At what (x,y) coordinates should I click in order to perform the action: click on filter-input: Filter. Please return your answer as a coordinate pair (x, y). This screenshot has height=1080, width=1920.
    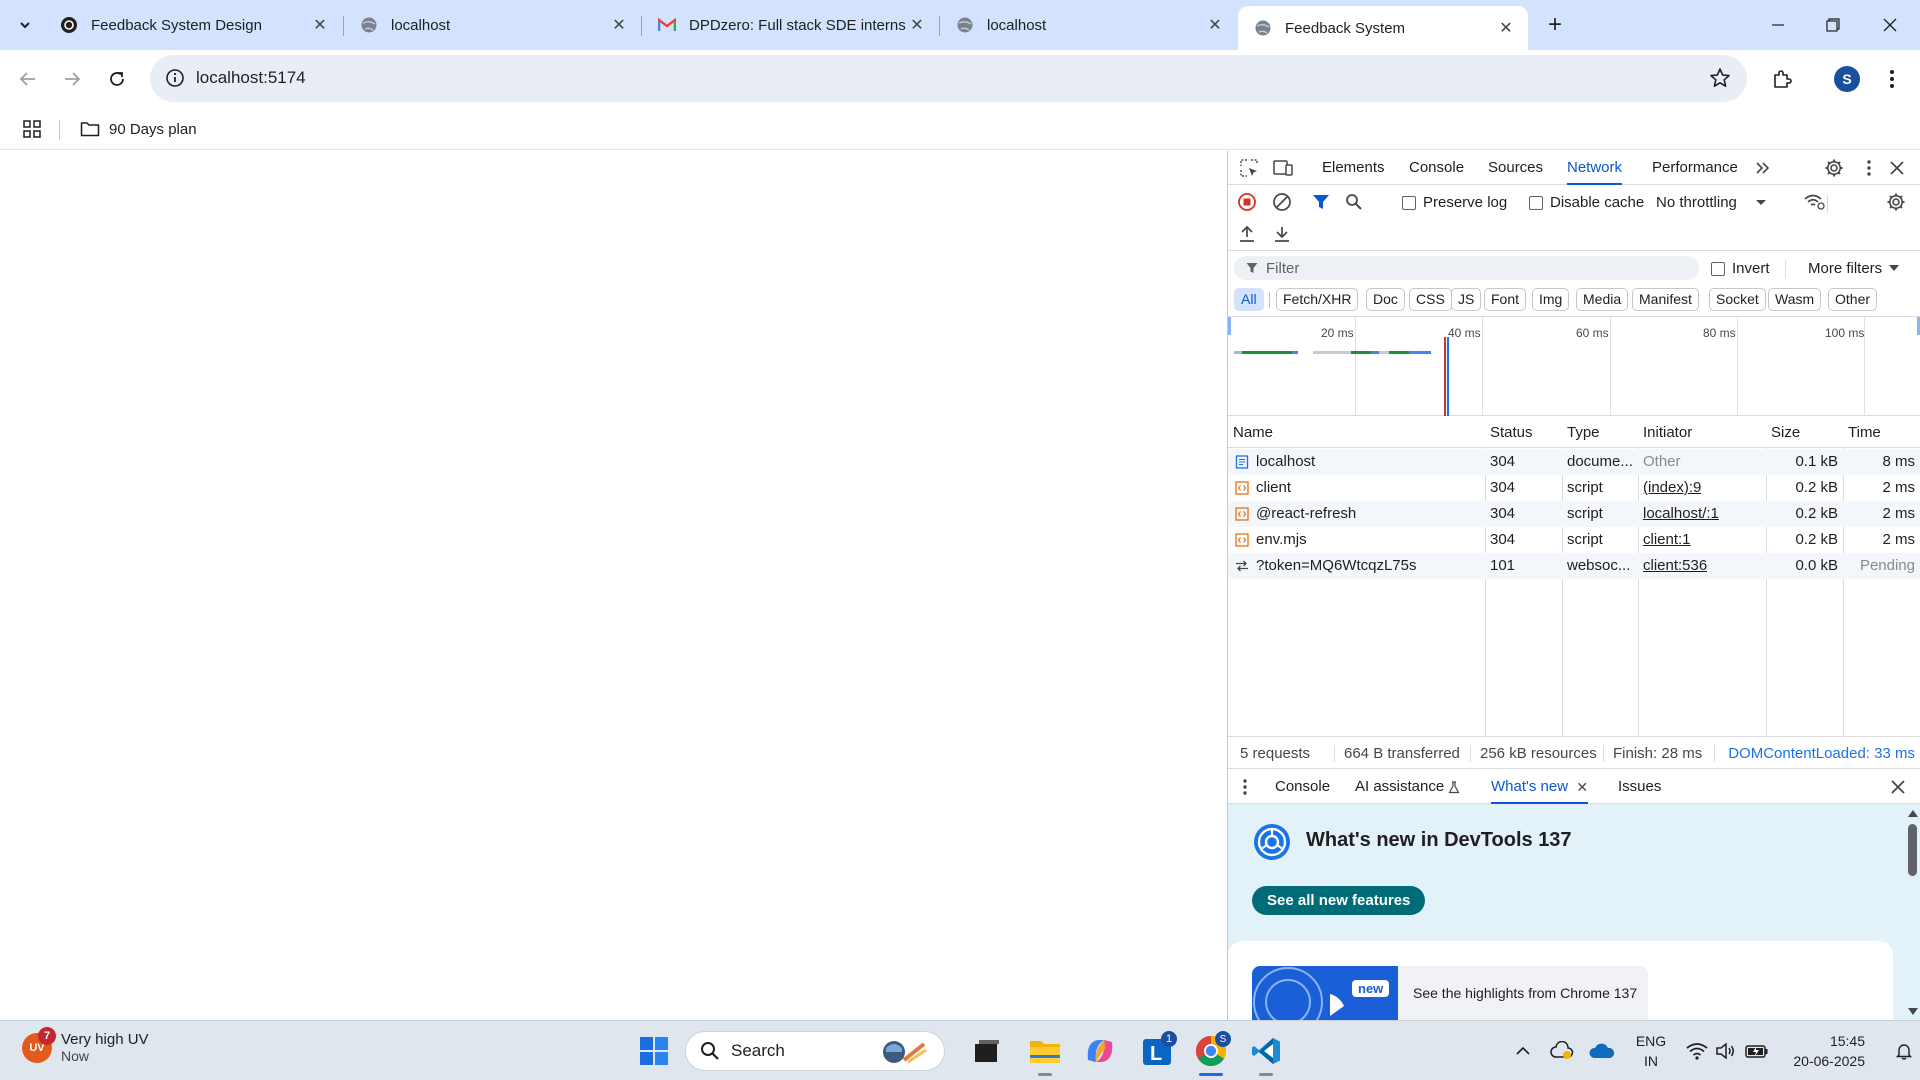
    Looking at the image, I should click on (1466, 268).